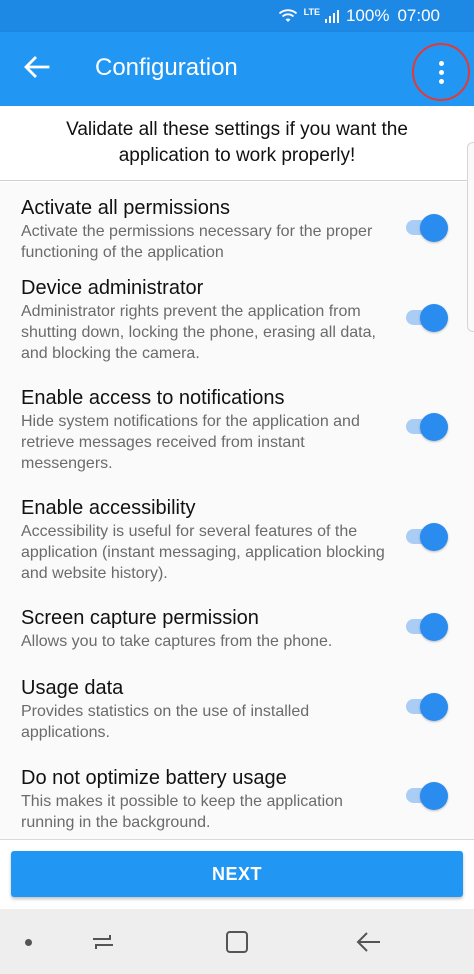 This screenshot has height=974, width=474. I want to click on toggle-battery-optimization, so click(427, 795).